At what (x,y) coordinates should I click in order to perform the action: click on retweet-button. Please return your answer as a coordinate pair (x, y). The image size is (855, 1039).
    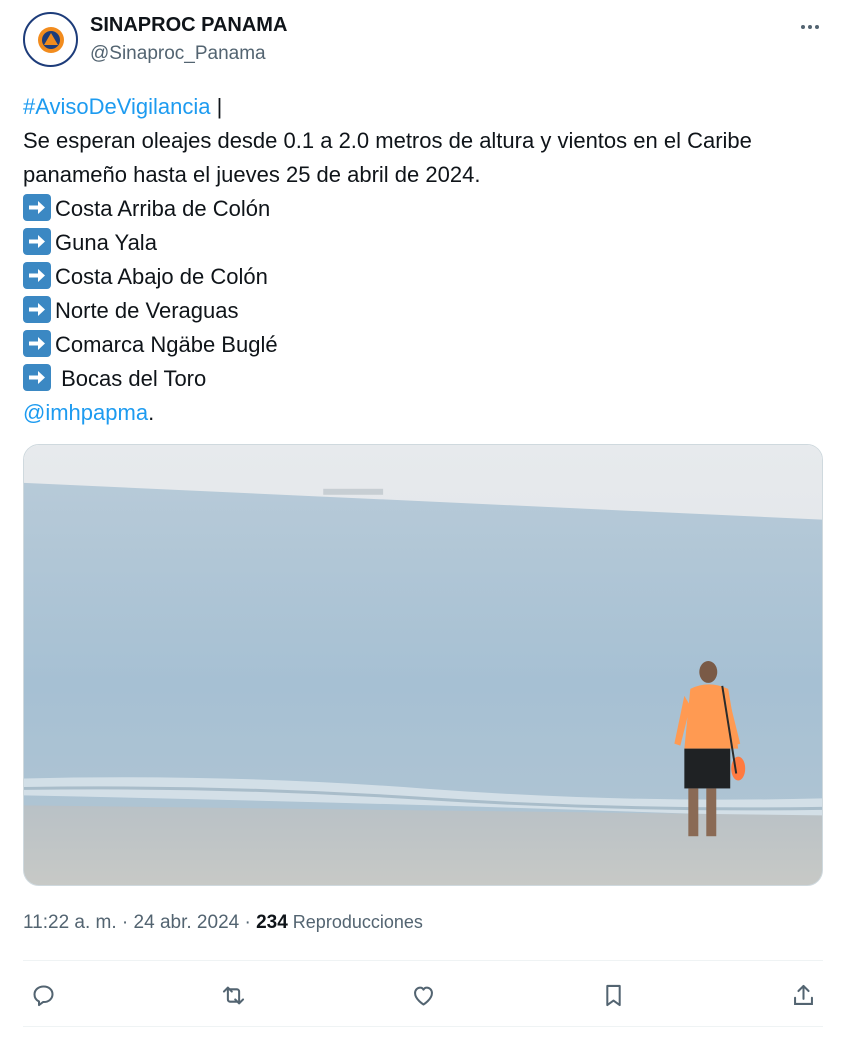
    Looking at the image, I should click on (233, 995).